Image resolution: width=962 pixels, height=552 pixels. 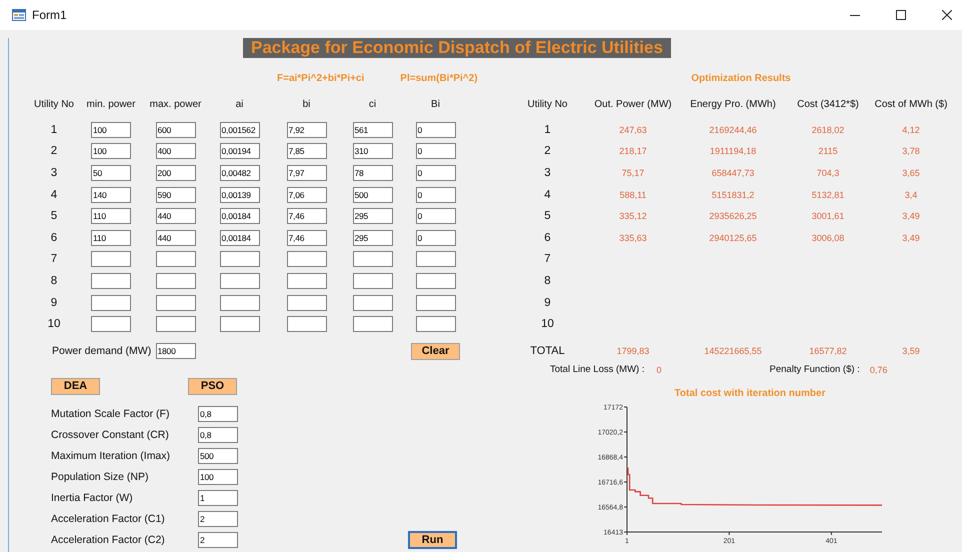 What do you see at coordinates (547, 194) in the screenshot?
I see `utility-number: 4` at bounding box center [547, 194].